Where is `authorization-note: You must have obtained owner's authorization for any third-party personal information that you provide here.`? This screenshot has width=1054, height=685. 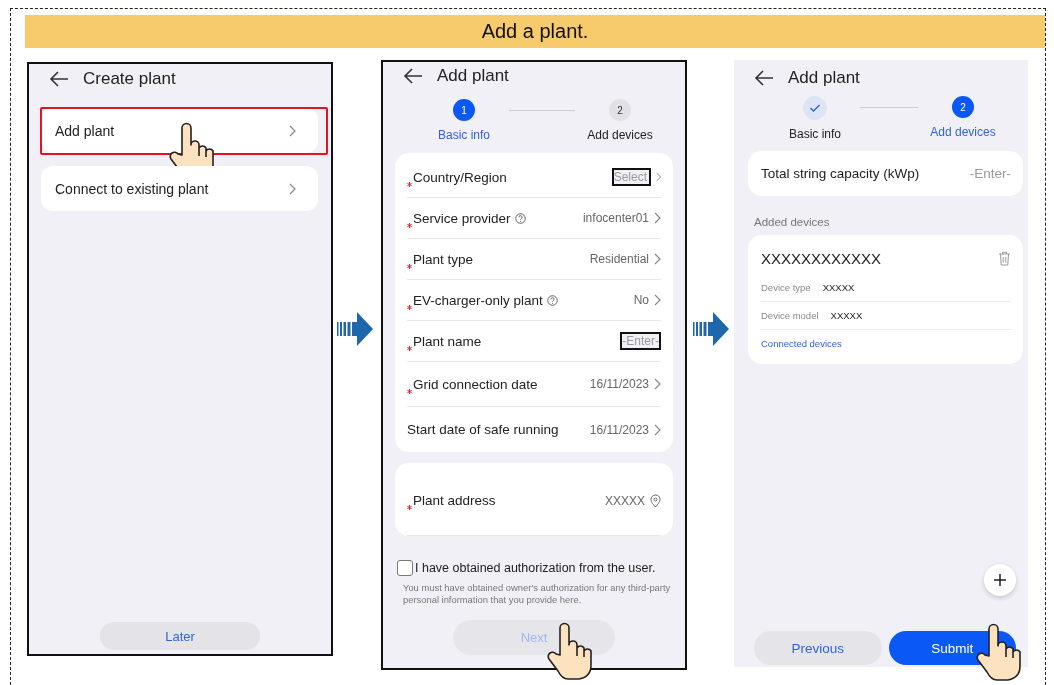
authorization-note: You must have obtained owner's authorization for any third-party personal information that you provide here. is located at coordinates (537, 594).